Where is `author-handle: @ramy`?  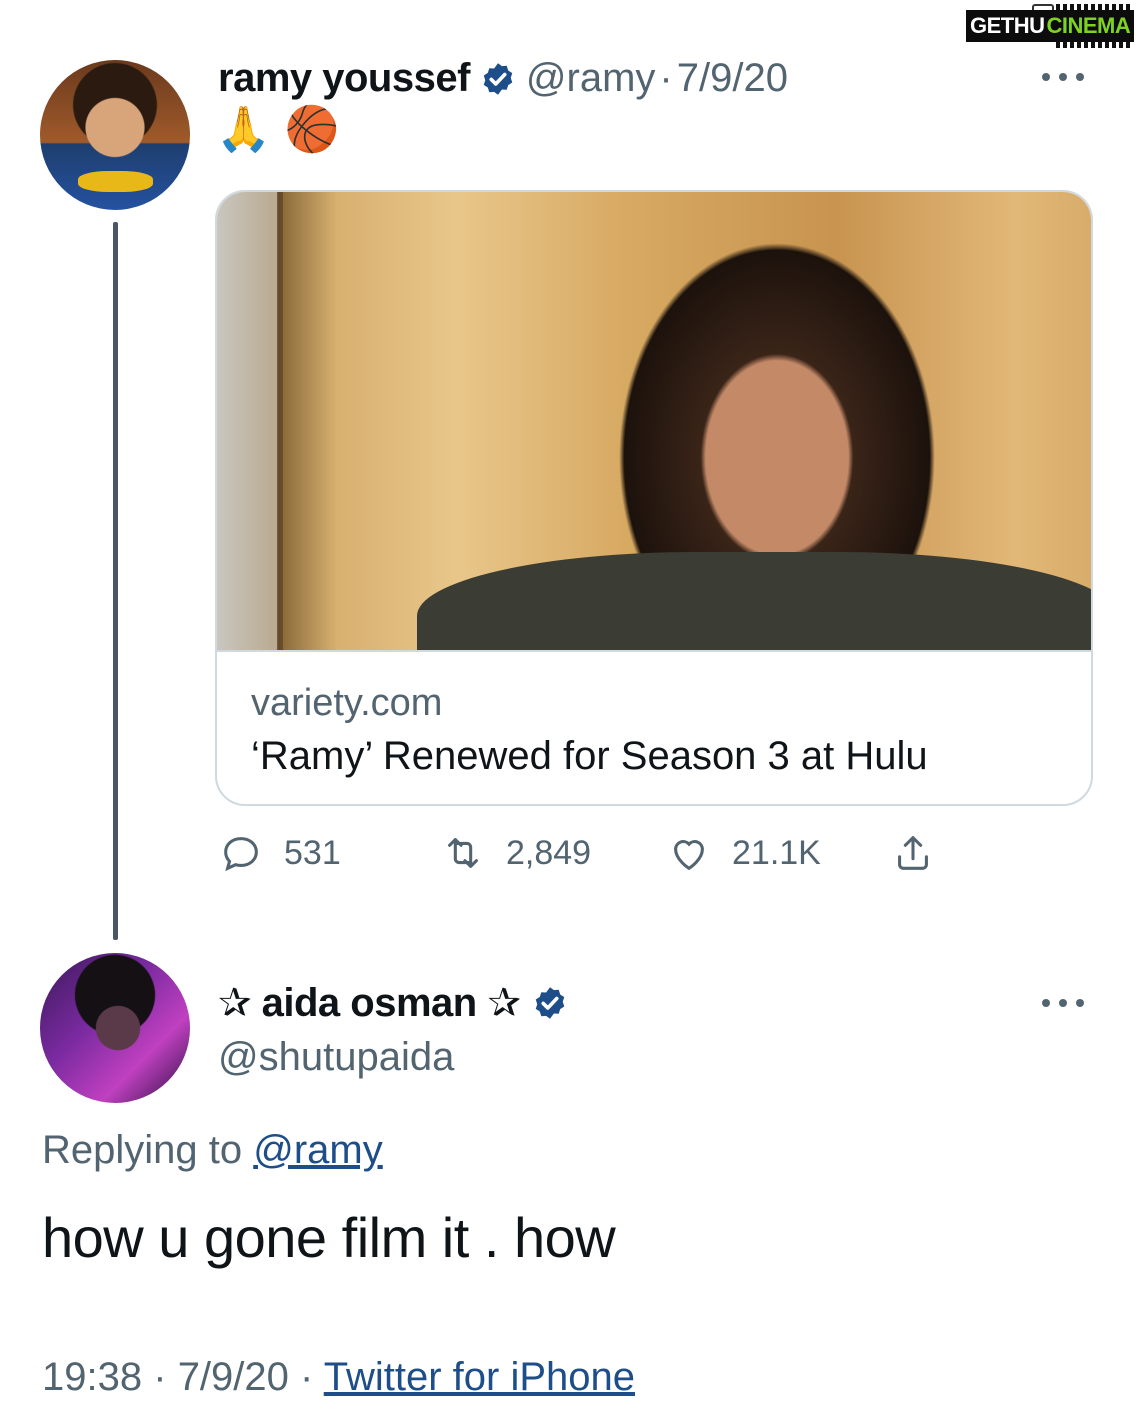
author-handle: @ramy is located at coordinates (591, 78).